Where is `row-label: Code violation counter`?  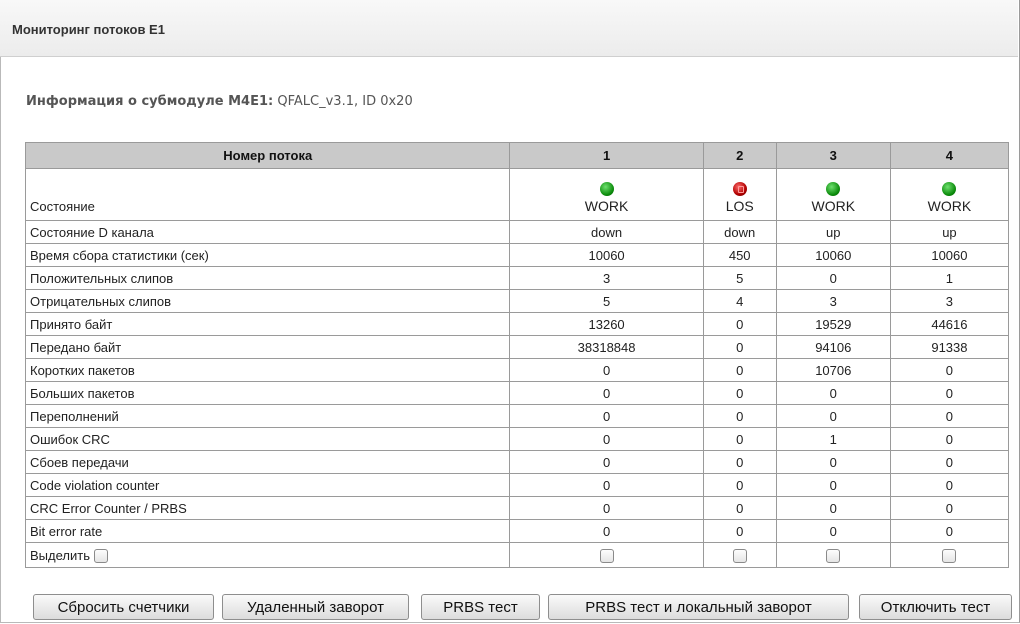
row-label: Code violation counter is located at coordinates (267, 485).